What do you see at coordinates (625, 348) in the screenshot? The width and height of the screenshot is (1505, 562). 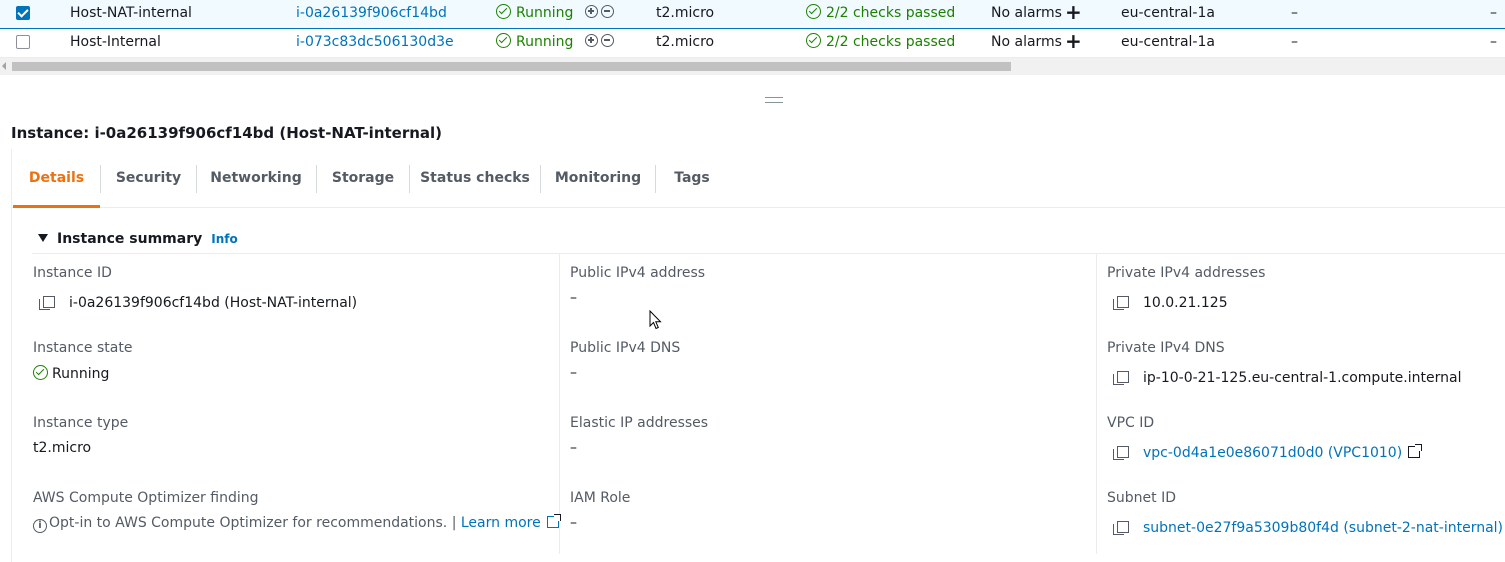 I see `public-dns-label: Public IPv4 DNS` at bounding box center [625, 348].